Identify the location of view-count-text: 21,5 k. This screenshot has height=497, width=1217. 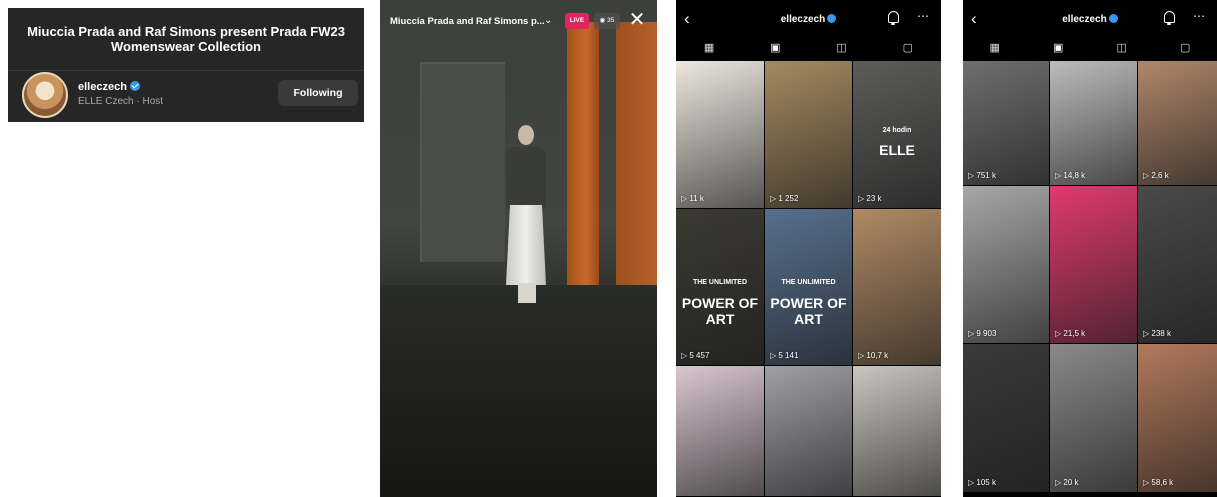
(1074, 333).